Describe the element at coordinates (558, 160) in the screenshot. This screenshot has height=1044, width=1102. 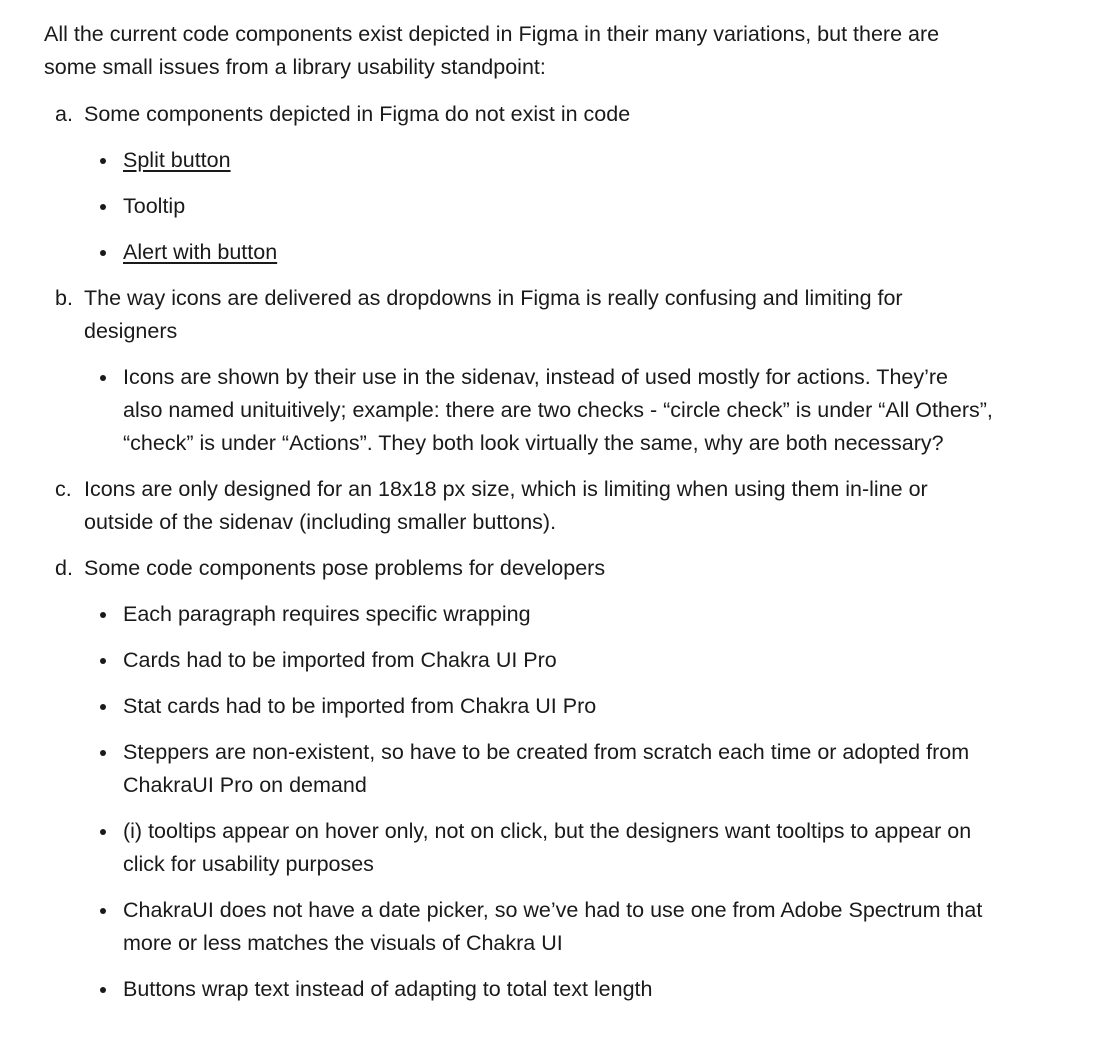
I see `sub-item-link: Split button` at that location.